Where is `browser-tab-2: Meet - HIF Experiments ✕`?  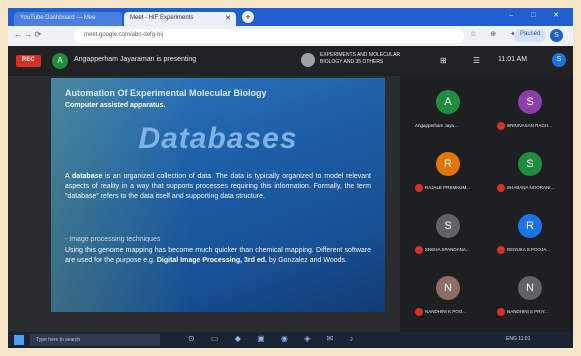
browser-tab-2: Meet - HIF Experiments ✕ is located at coordinates (180, 19).